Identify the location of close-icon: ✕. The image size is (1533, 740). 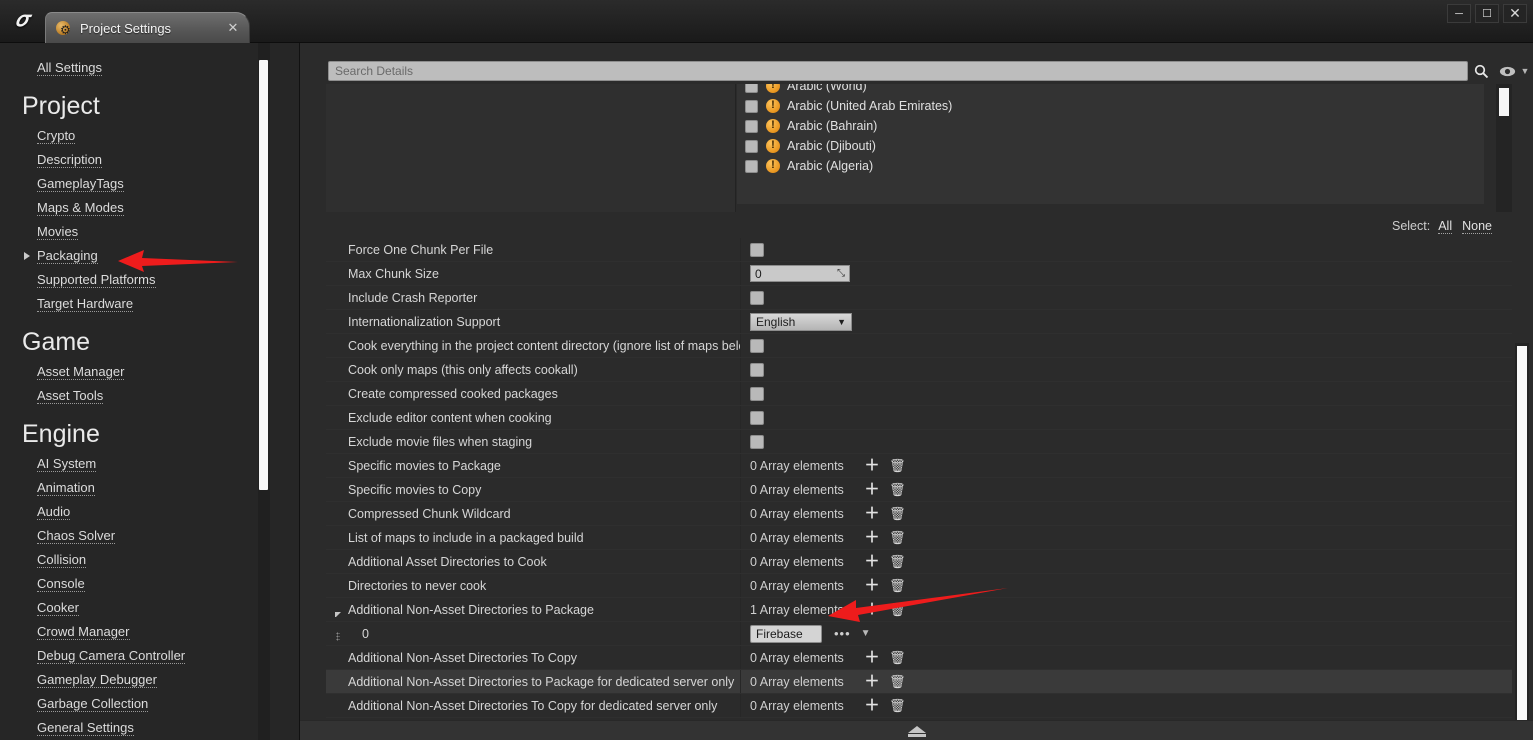
(233, 28).